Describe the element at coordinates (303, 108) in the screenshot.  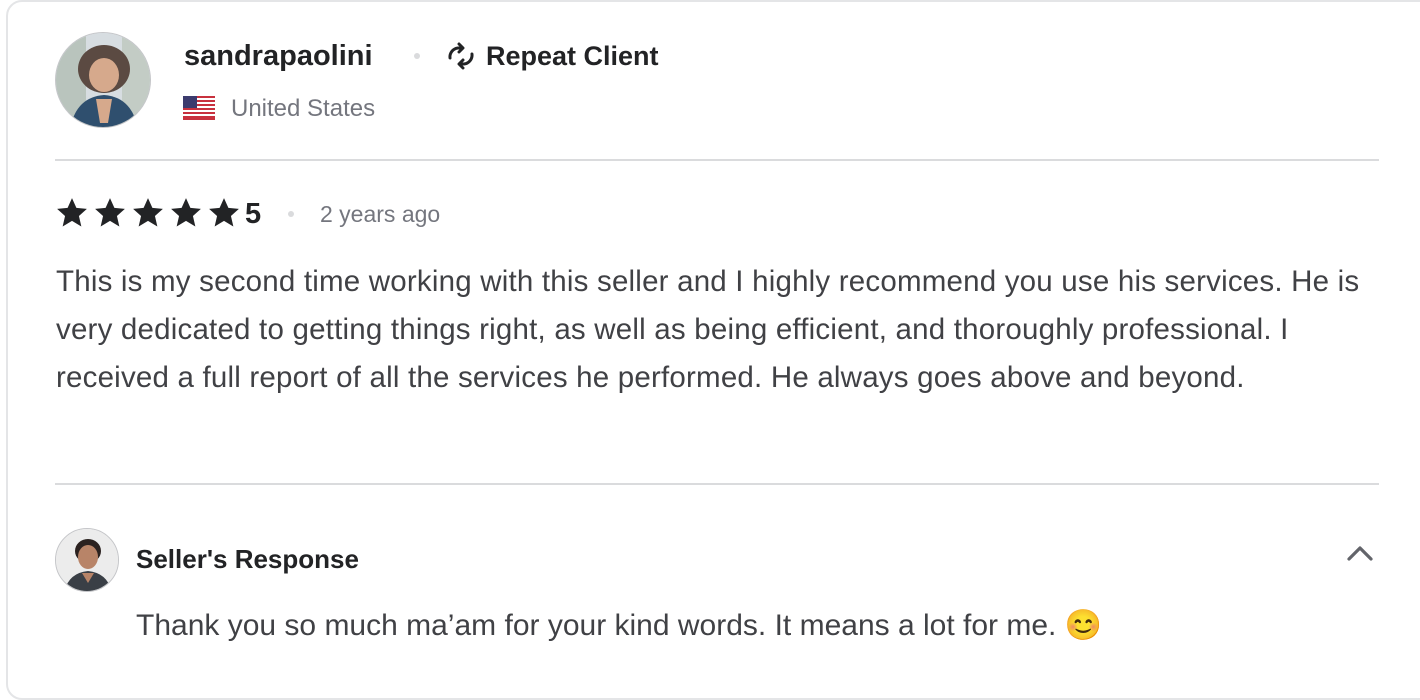
I see `reviewer-country: United States` at that location.